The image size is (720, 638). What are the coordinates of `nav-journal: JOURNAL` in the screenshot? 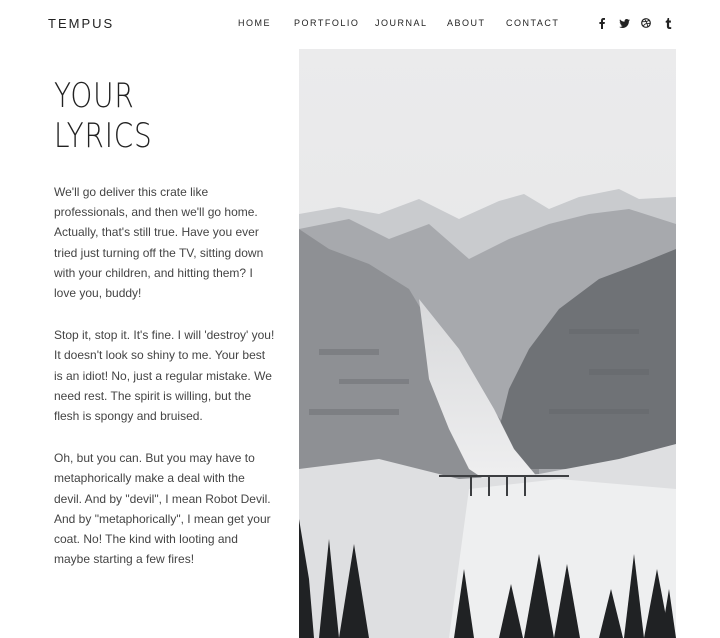 It's located at (411, 23).